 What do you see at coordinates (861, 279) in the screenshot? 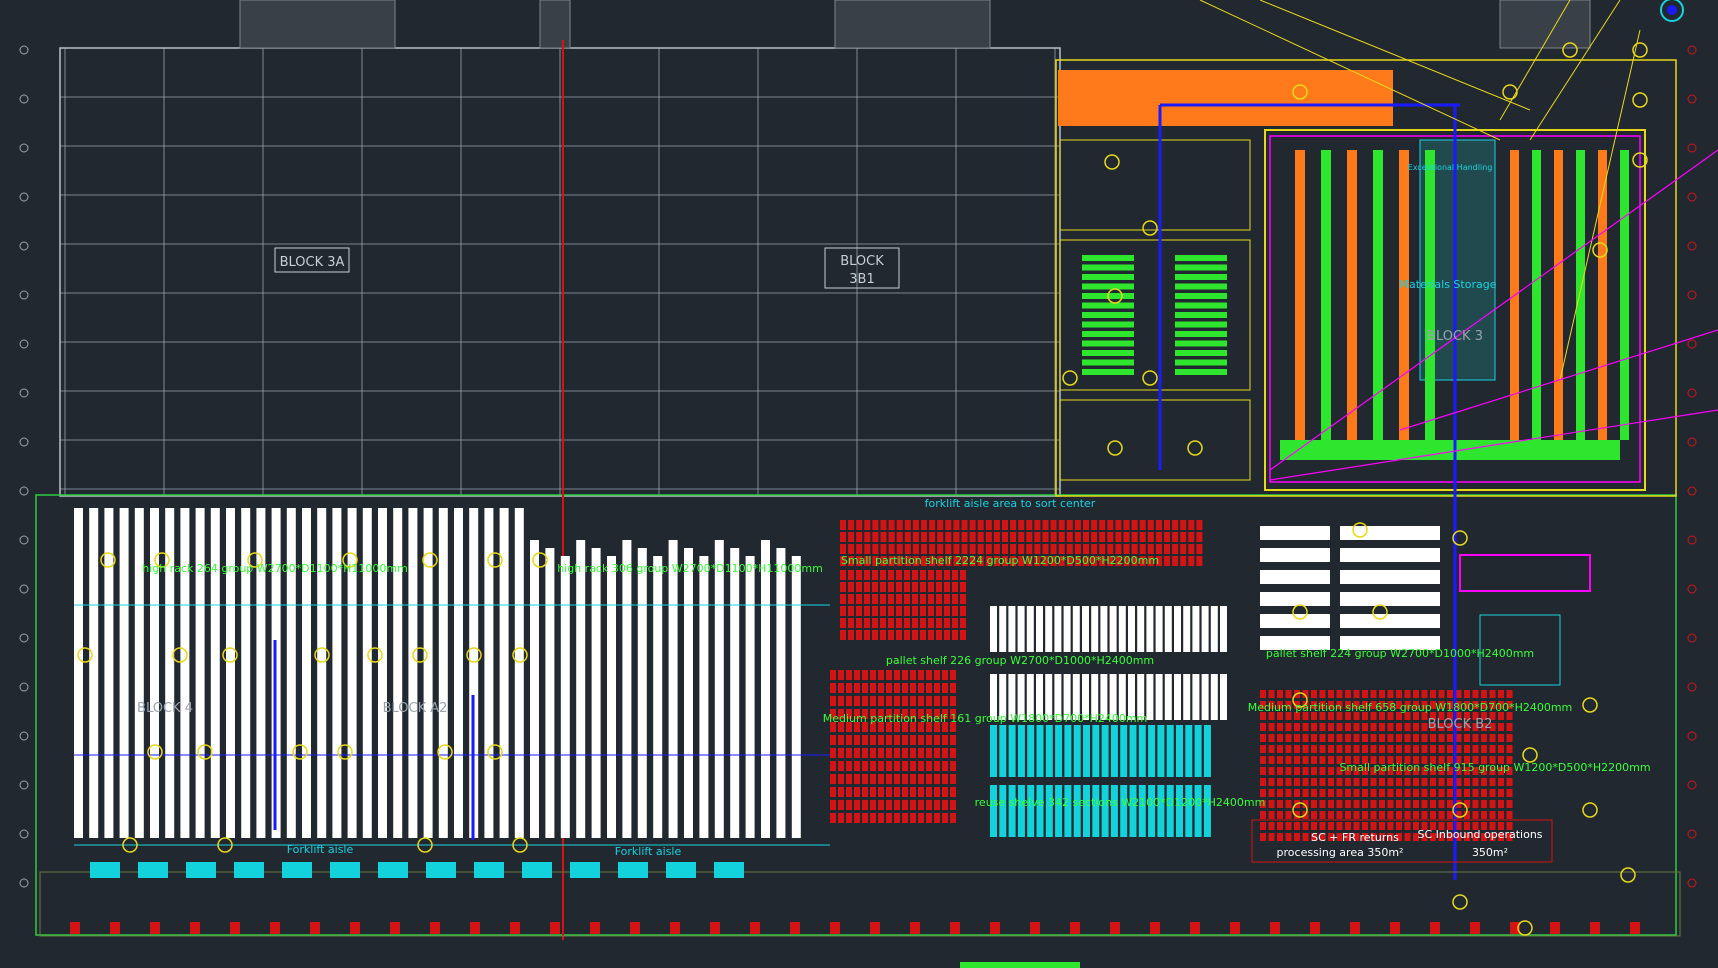
I see `svg-text: 3B1` at bounding box center [861, 279].